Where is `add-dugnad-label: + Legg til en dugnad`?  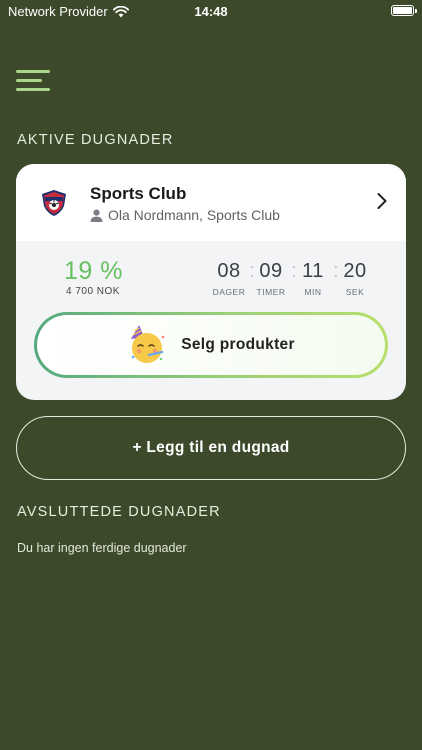
add-dugnad-label: + Legg til en dugnad is located at coordinates (211, 447).